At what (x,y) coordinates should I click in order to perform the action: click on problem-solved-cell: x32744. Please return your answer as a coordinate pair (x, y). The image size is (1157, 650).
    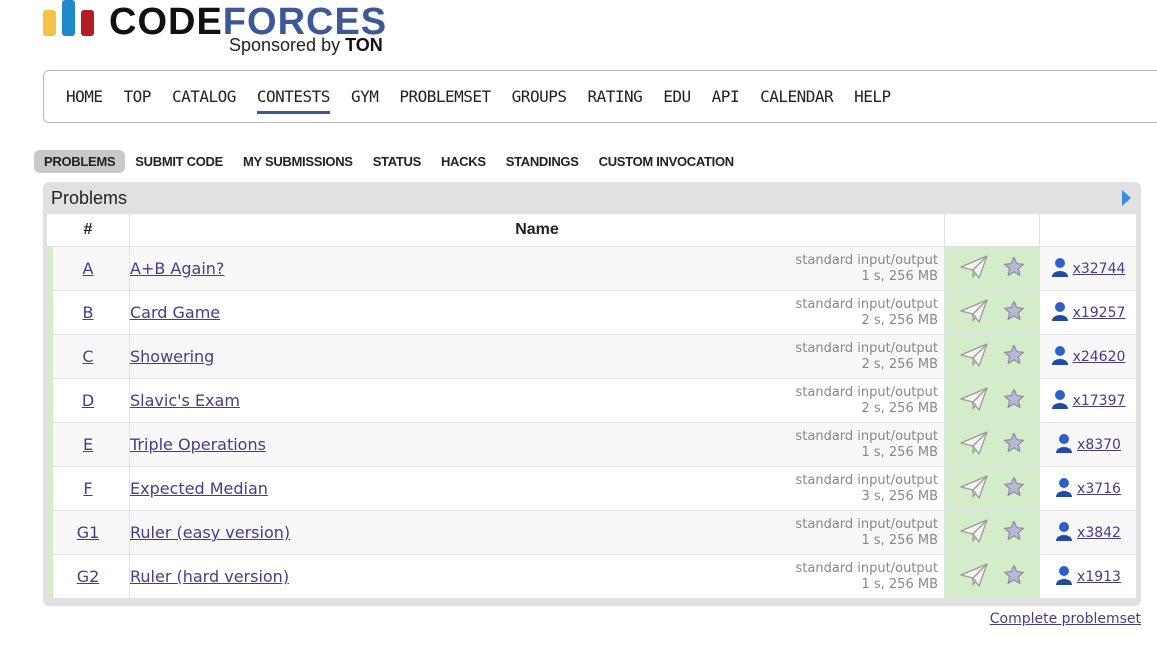
    Looking at the image, I should click on (1088, 268).